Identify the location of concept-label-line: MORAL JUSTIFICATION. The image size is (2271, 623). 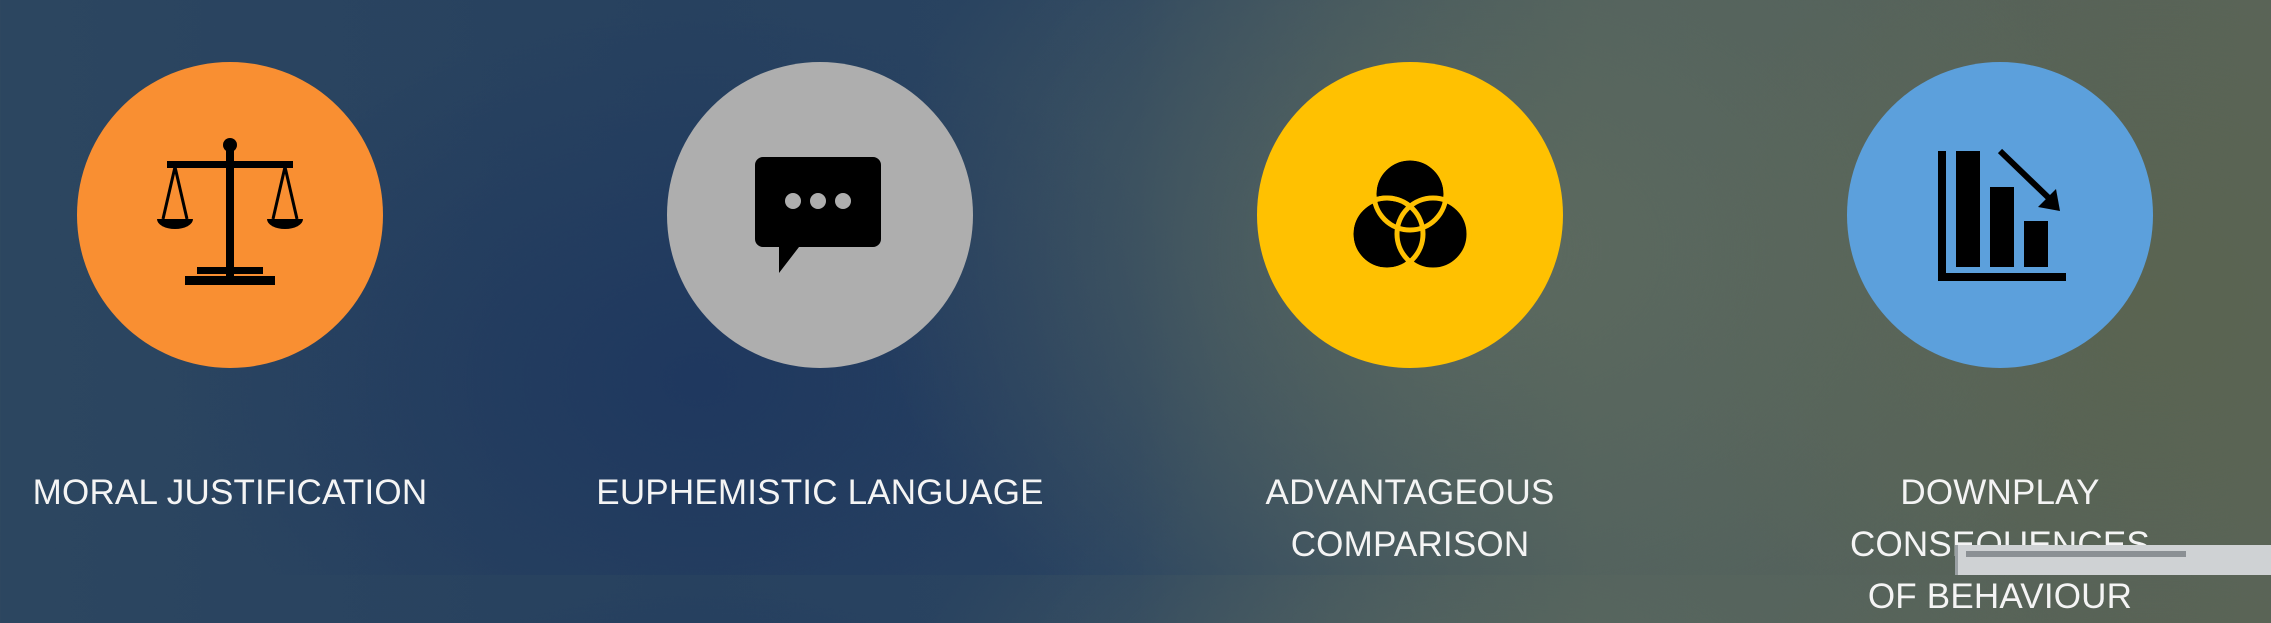
(230, 492).